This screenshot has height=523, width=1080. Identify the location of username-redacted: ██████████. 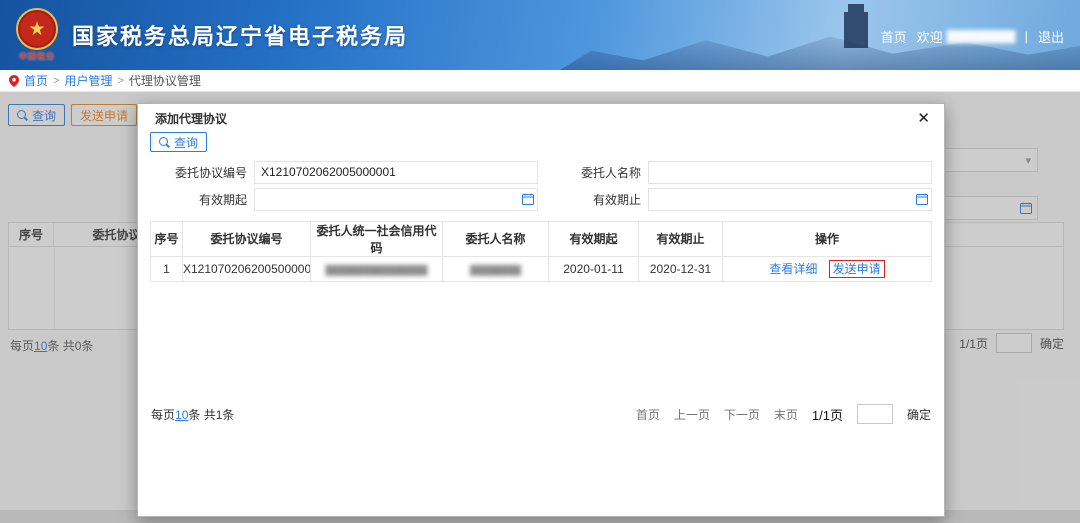
(981, 36).